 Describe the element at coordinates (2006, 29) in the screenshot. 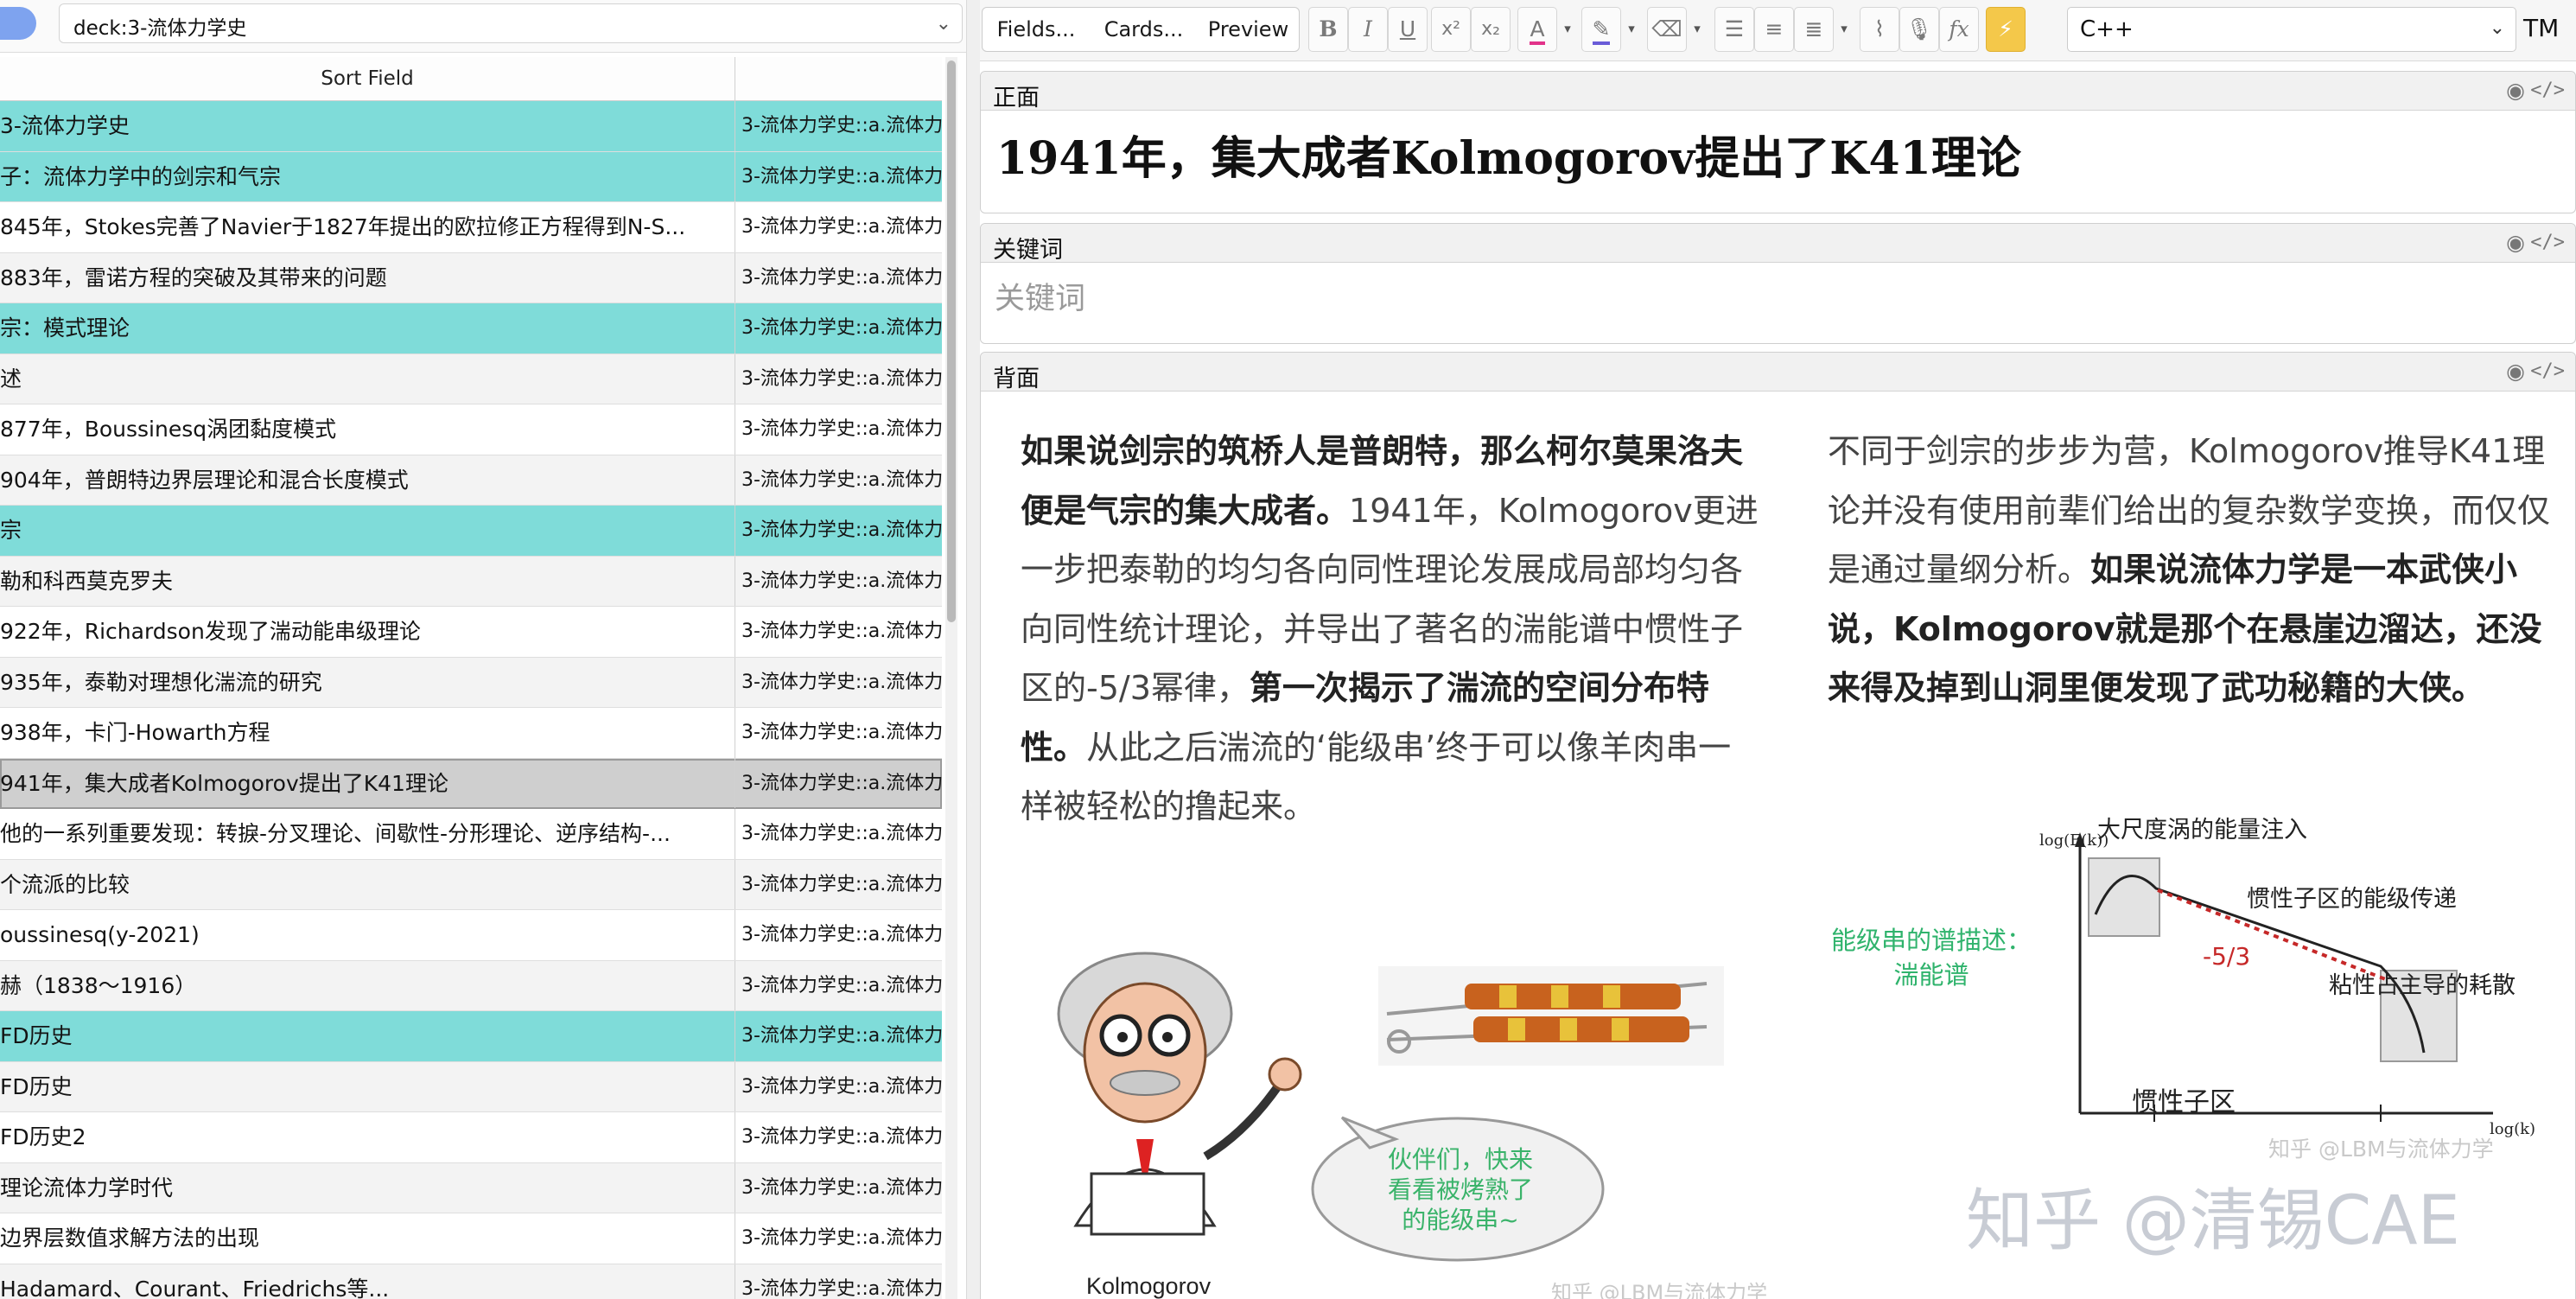

I see `lightning-icon: ⚡` at that location.